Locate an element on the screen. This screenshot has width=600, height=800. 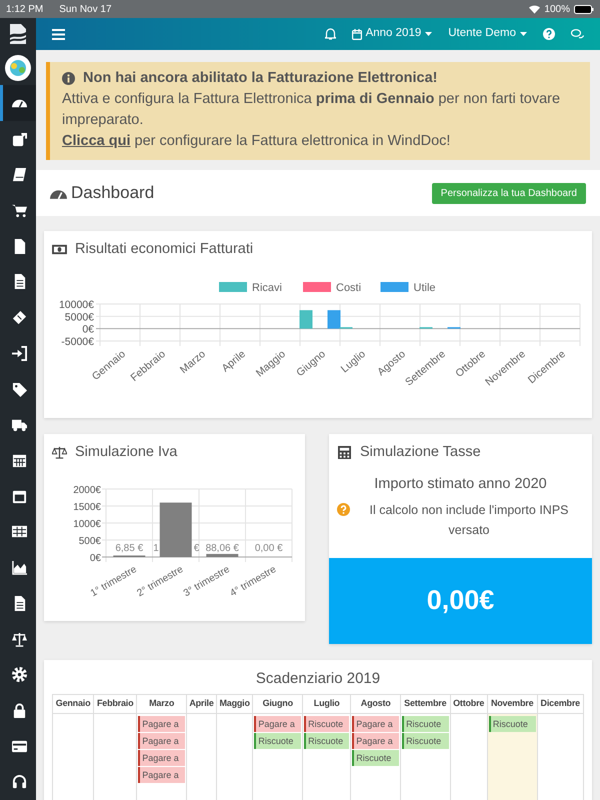
cart-icon is located at coordinates (19, 210).